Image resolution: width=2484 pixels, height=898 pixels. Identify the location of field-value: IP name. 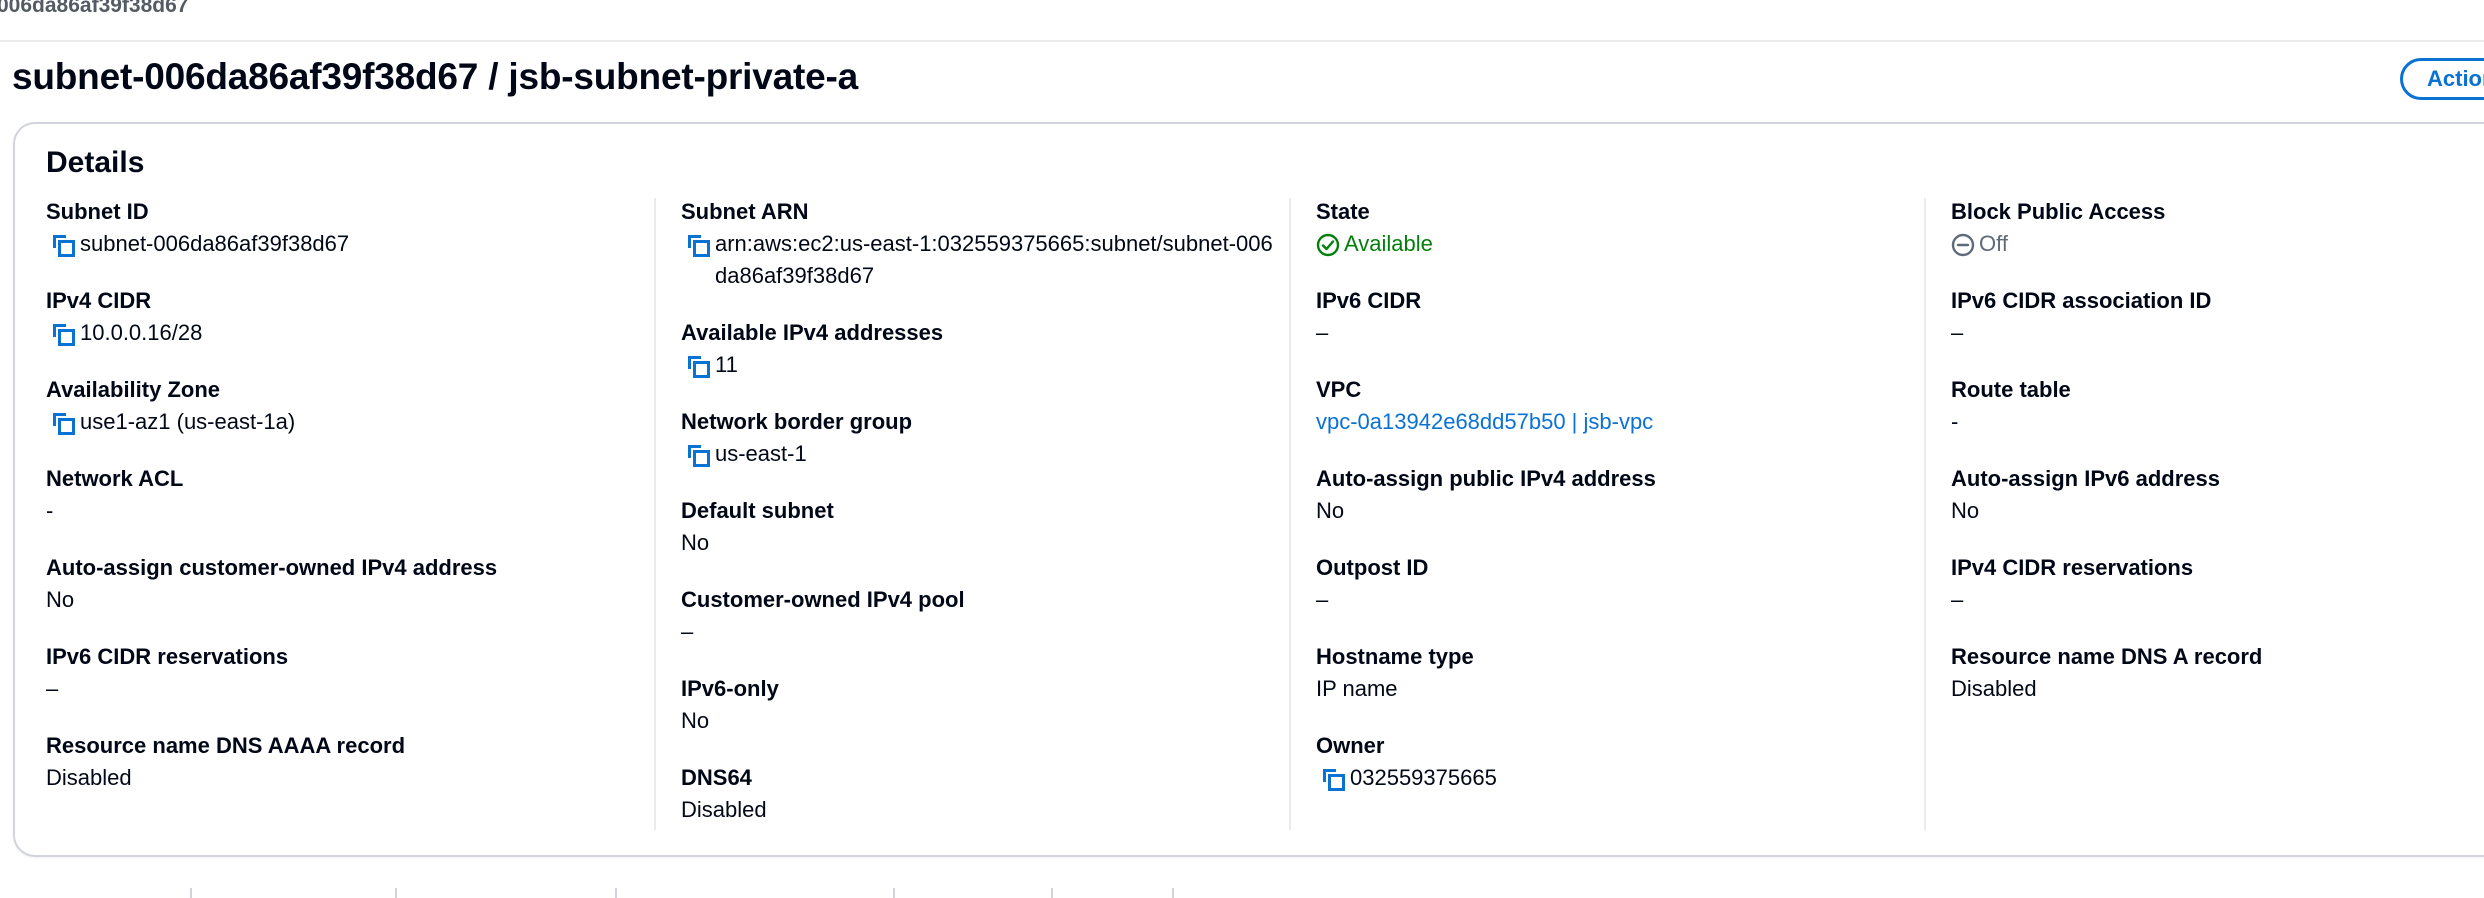
(1357, 688).